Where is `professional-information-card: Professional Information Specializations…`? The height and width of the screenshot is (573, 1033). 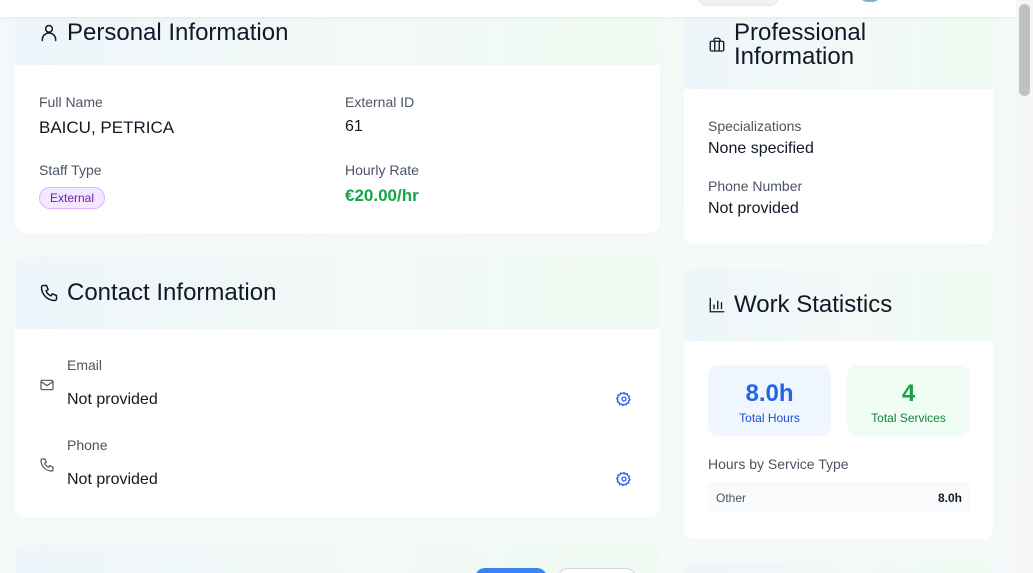 professional-information-card: Professional Information Specializations… is located at coordinates (838, 122).